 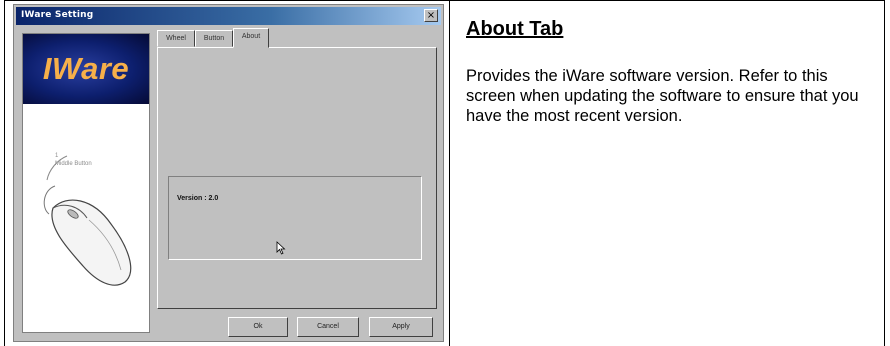 What do you see at coordinates (281, 248) in the screenshot?
I see `mouse-pointer-icon` at bounding box center [281, 248].